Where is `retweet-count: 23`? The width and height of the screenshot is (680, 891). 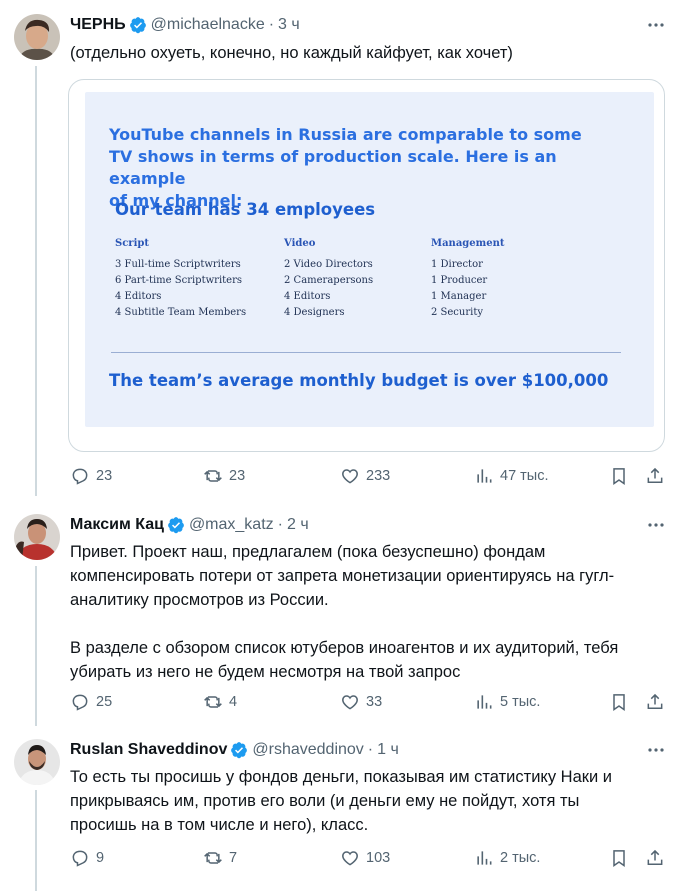 retweet-count: 23 is located at coordinates (237, 476).